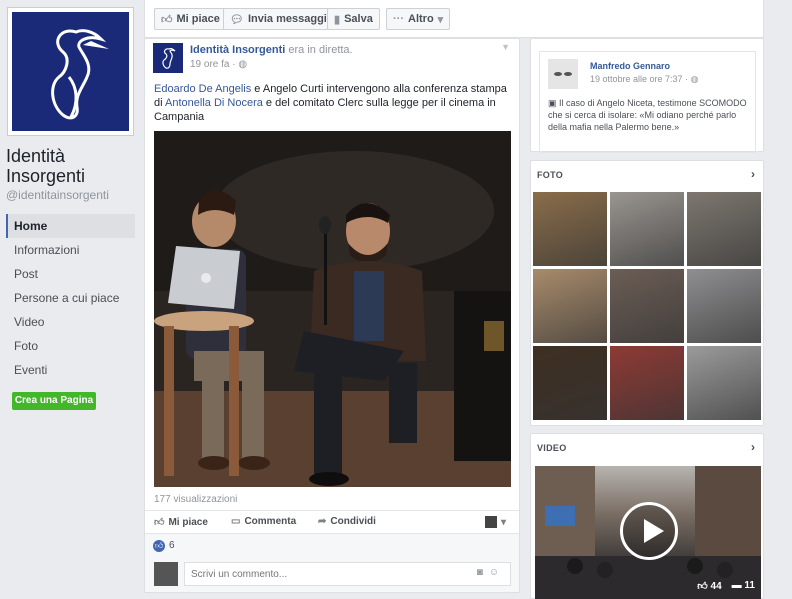  Describe the element at coordinates (188, 522) in the screenshot. I see `post-like-label: Mi piace` at that location.